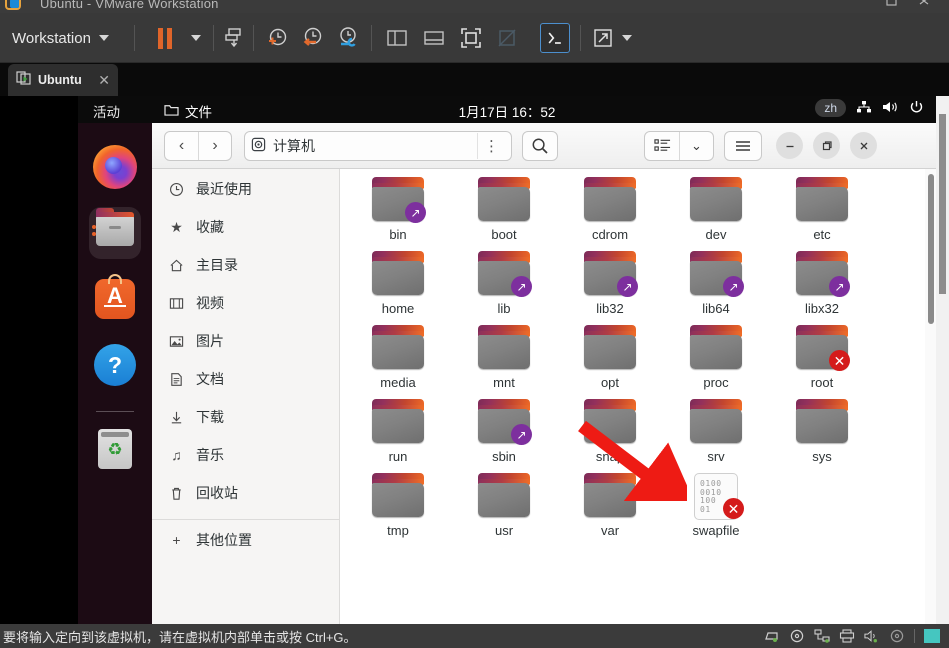 This screenshot has width=949, height=648. Describe the element at coordinates (106, 111) in the screenshot. I see `activities-button: 活动` at that location.